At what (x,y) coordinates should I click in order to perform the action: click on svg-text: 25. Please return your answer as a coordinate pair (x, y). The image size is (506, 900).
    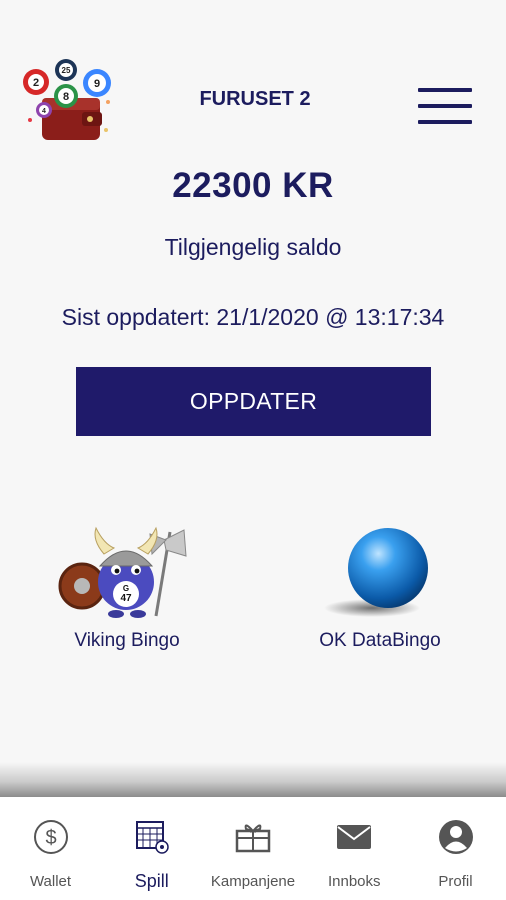
    Looking at the image, I should click on (66, 70).